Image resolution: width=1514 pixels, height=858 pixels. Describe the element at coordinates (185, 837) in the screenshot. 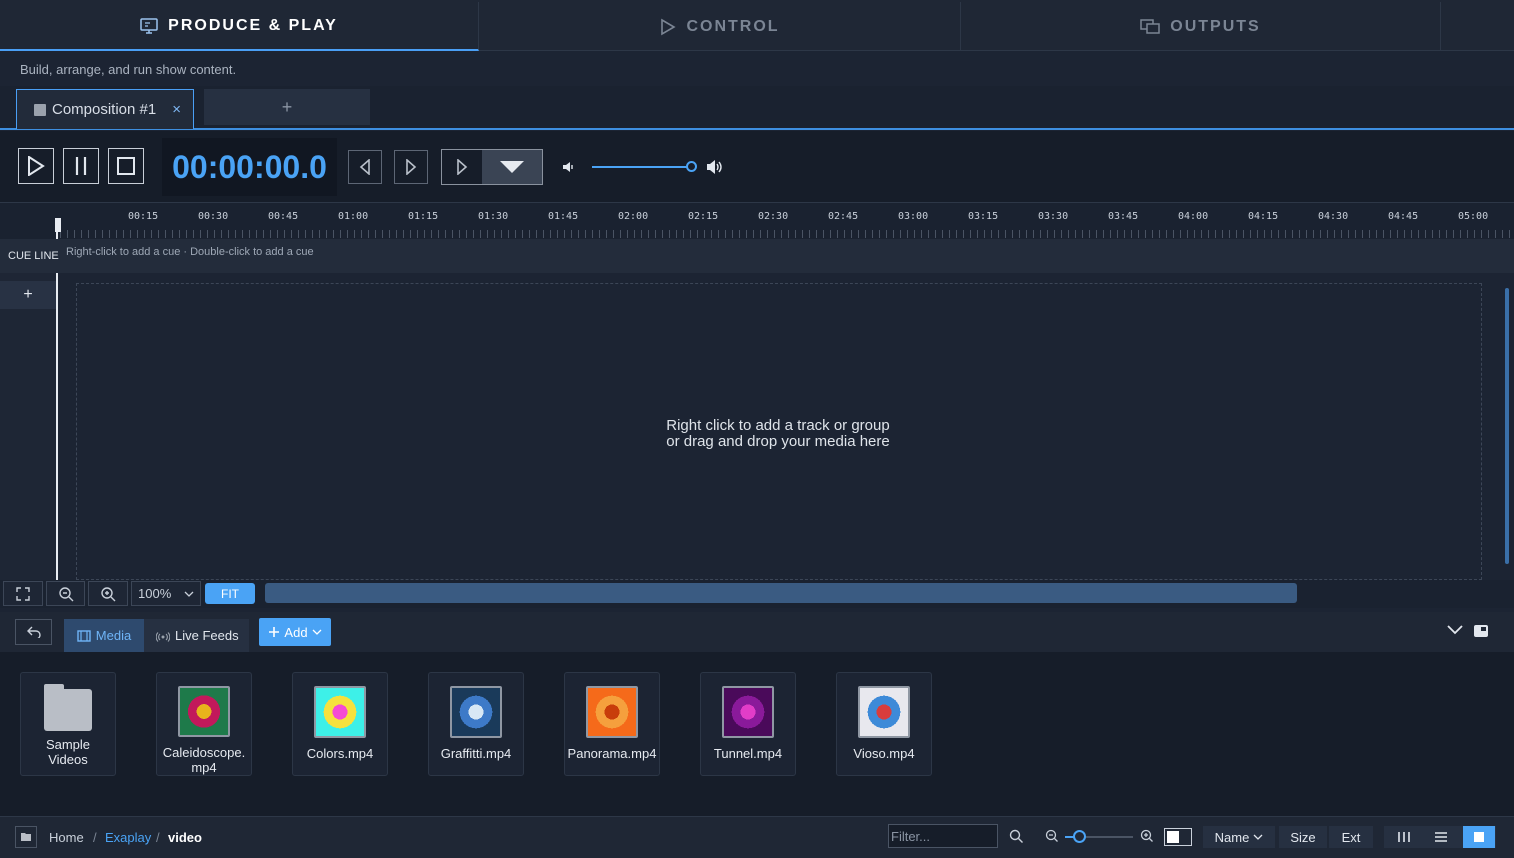

I see `breadcrumb-current: video` at that location.